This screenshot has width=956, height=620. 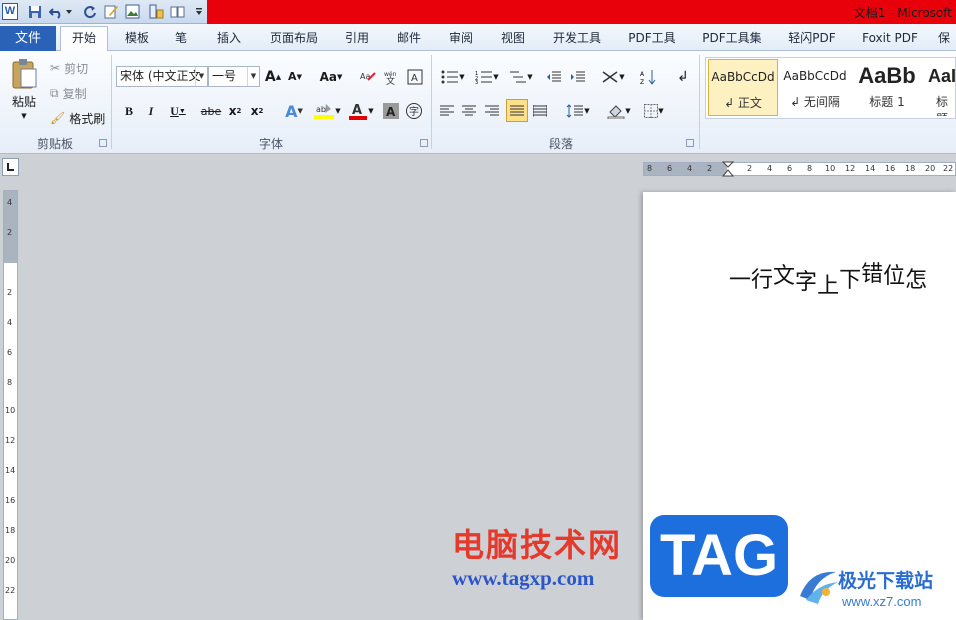 I want to click on tab-selector-icon, so click(x=10, y=167).